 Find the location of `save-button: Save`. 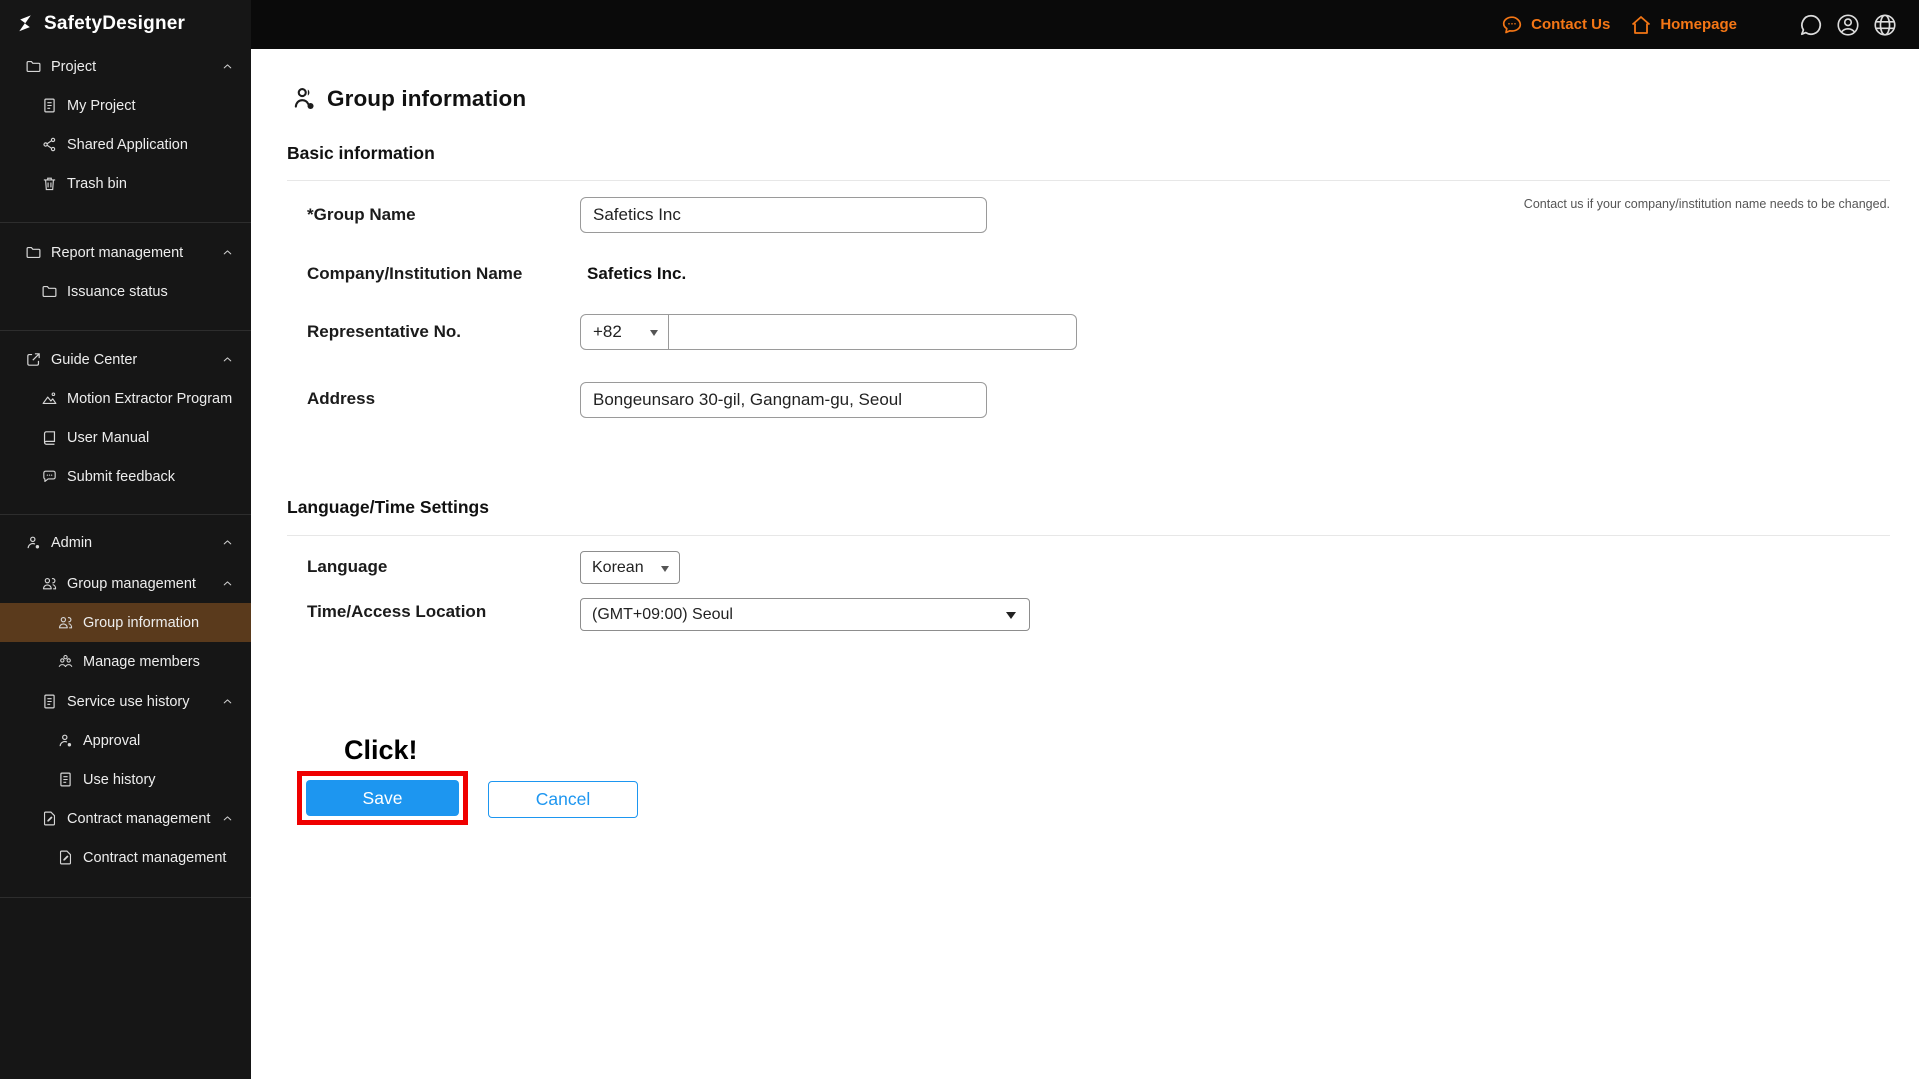

save-button: Save is located at coordinates (382, 798).